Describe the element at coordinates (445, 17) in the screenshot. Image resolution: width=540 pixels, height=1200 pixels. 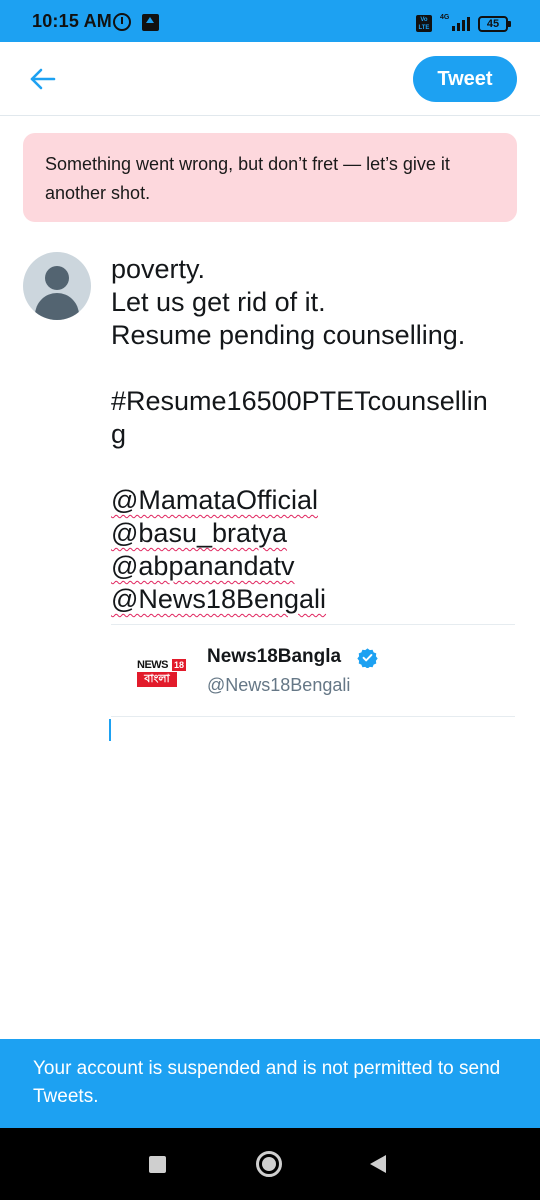
I see `network-type-label: 4G` at that location.